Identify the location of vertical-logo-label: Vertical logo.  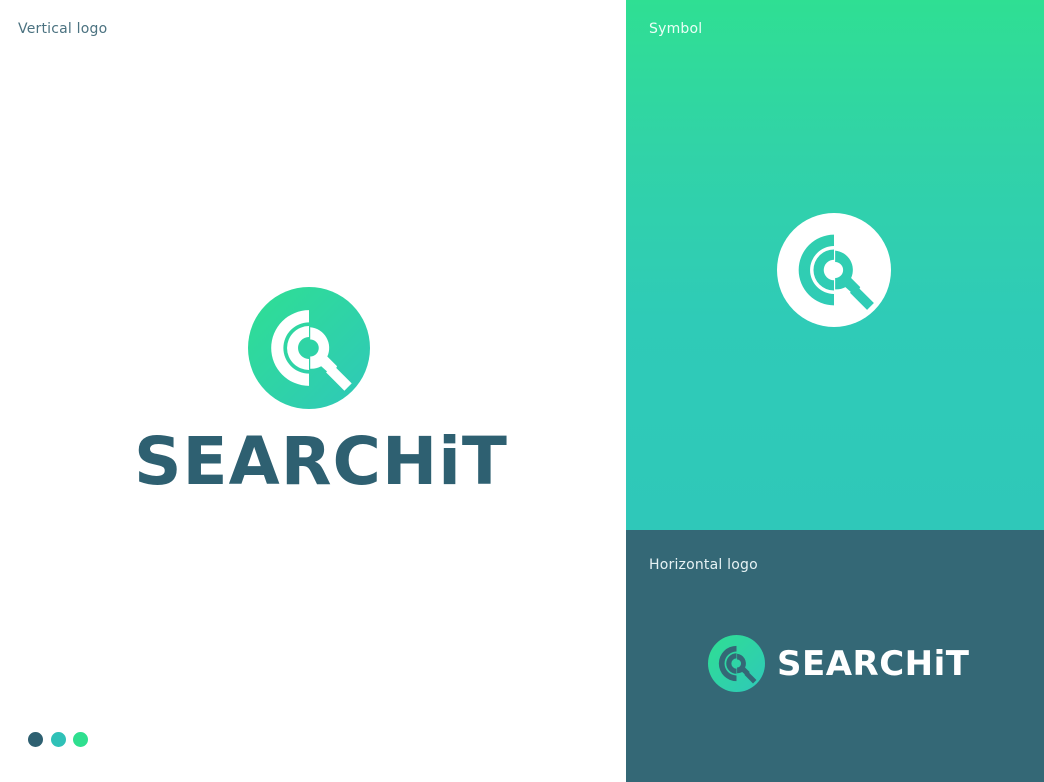
(63, 29).